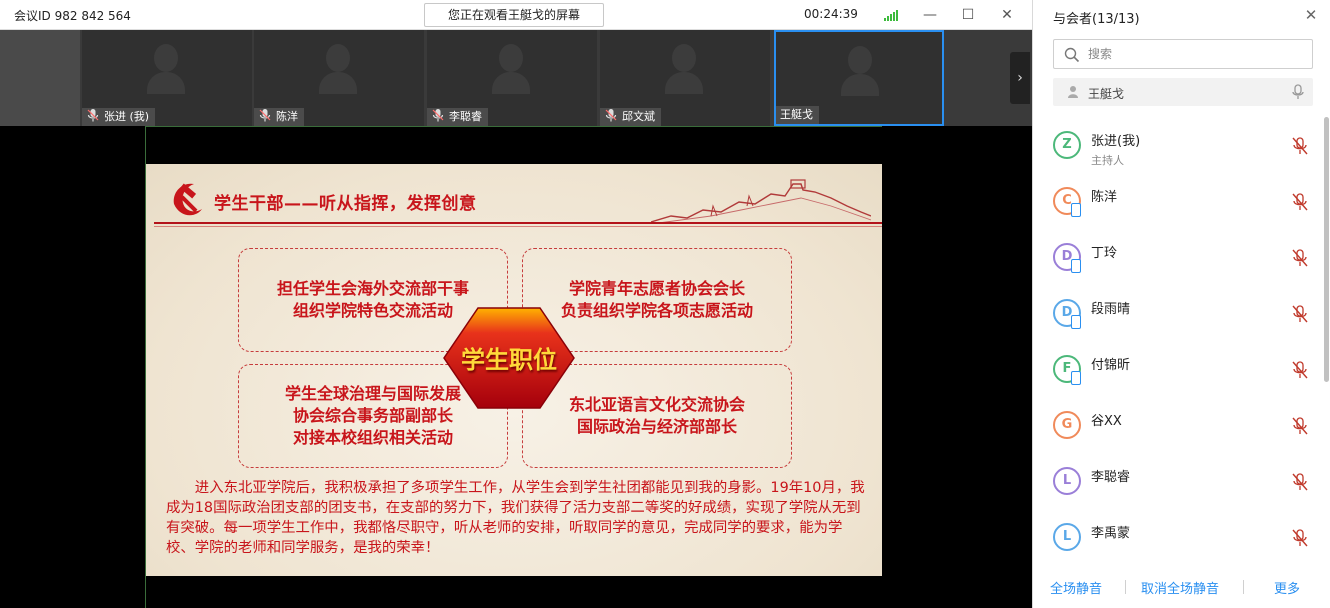 Image resolution: width=1330 pixels, height=608 pixels. I want to click on maximize-icon: ☐, so click(968, 15).